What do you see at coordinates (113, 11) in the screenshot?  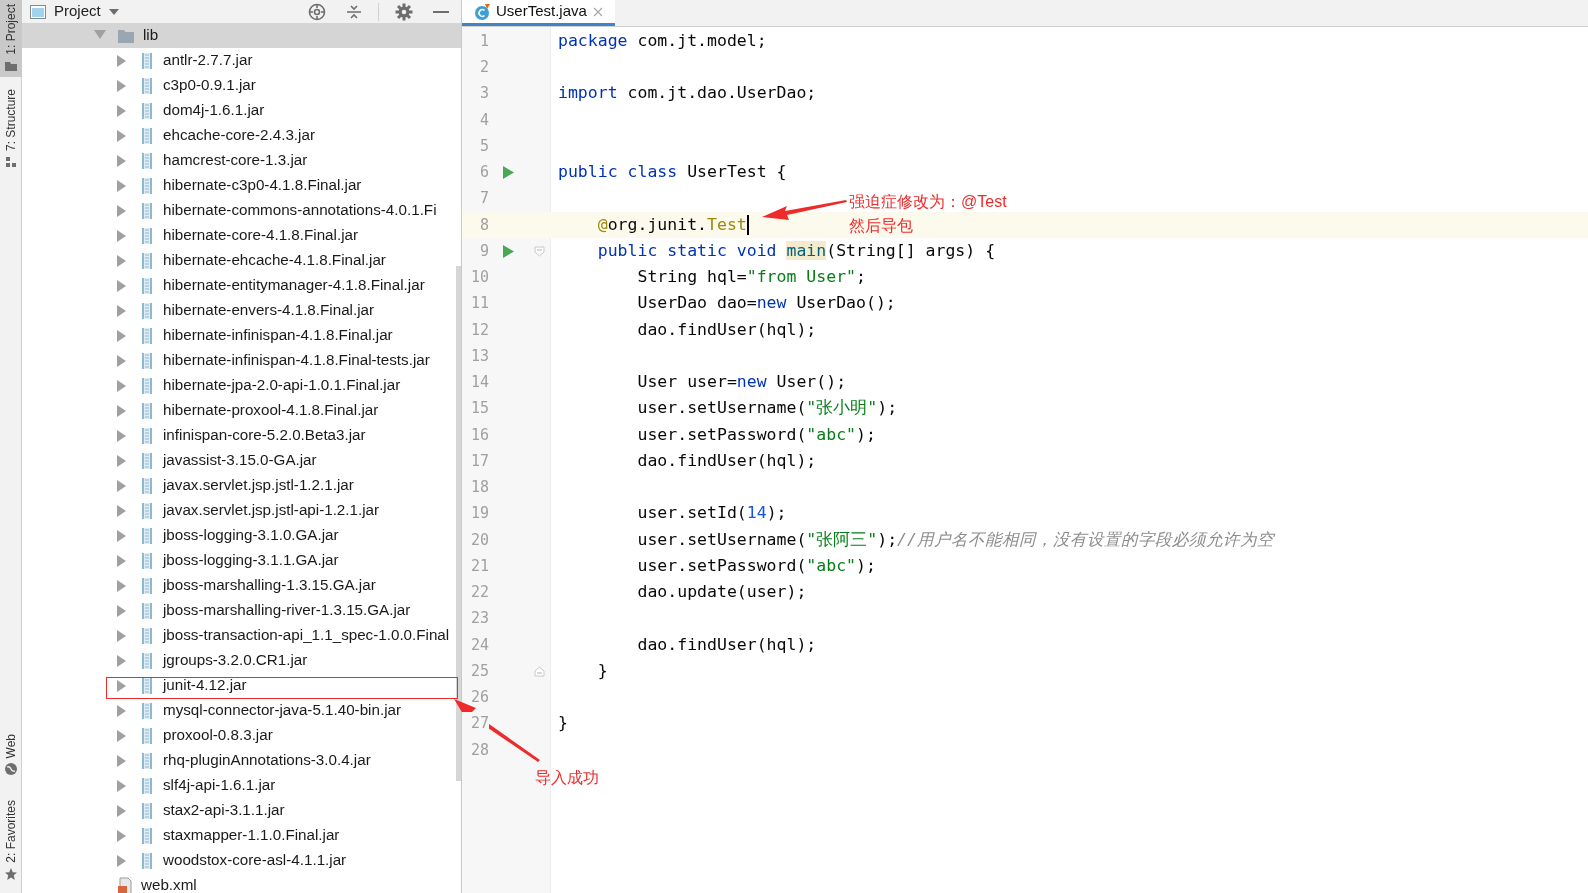 I see `dropdown-icon` at bounding box center [113, 11].